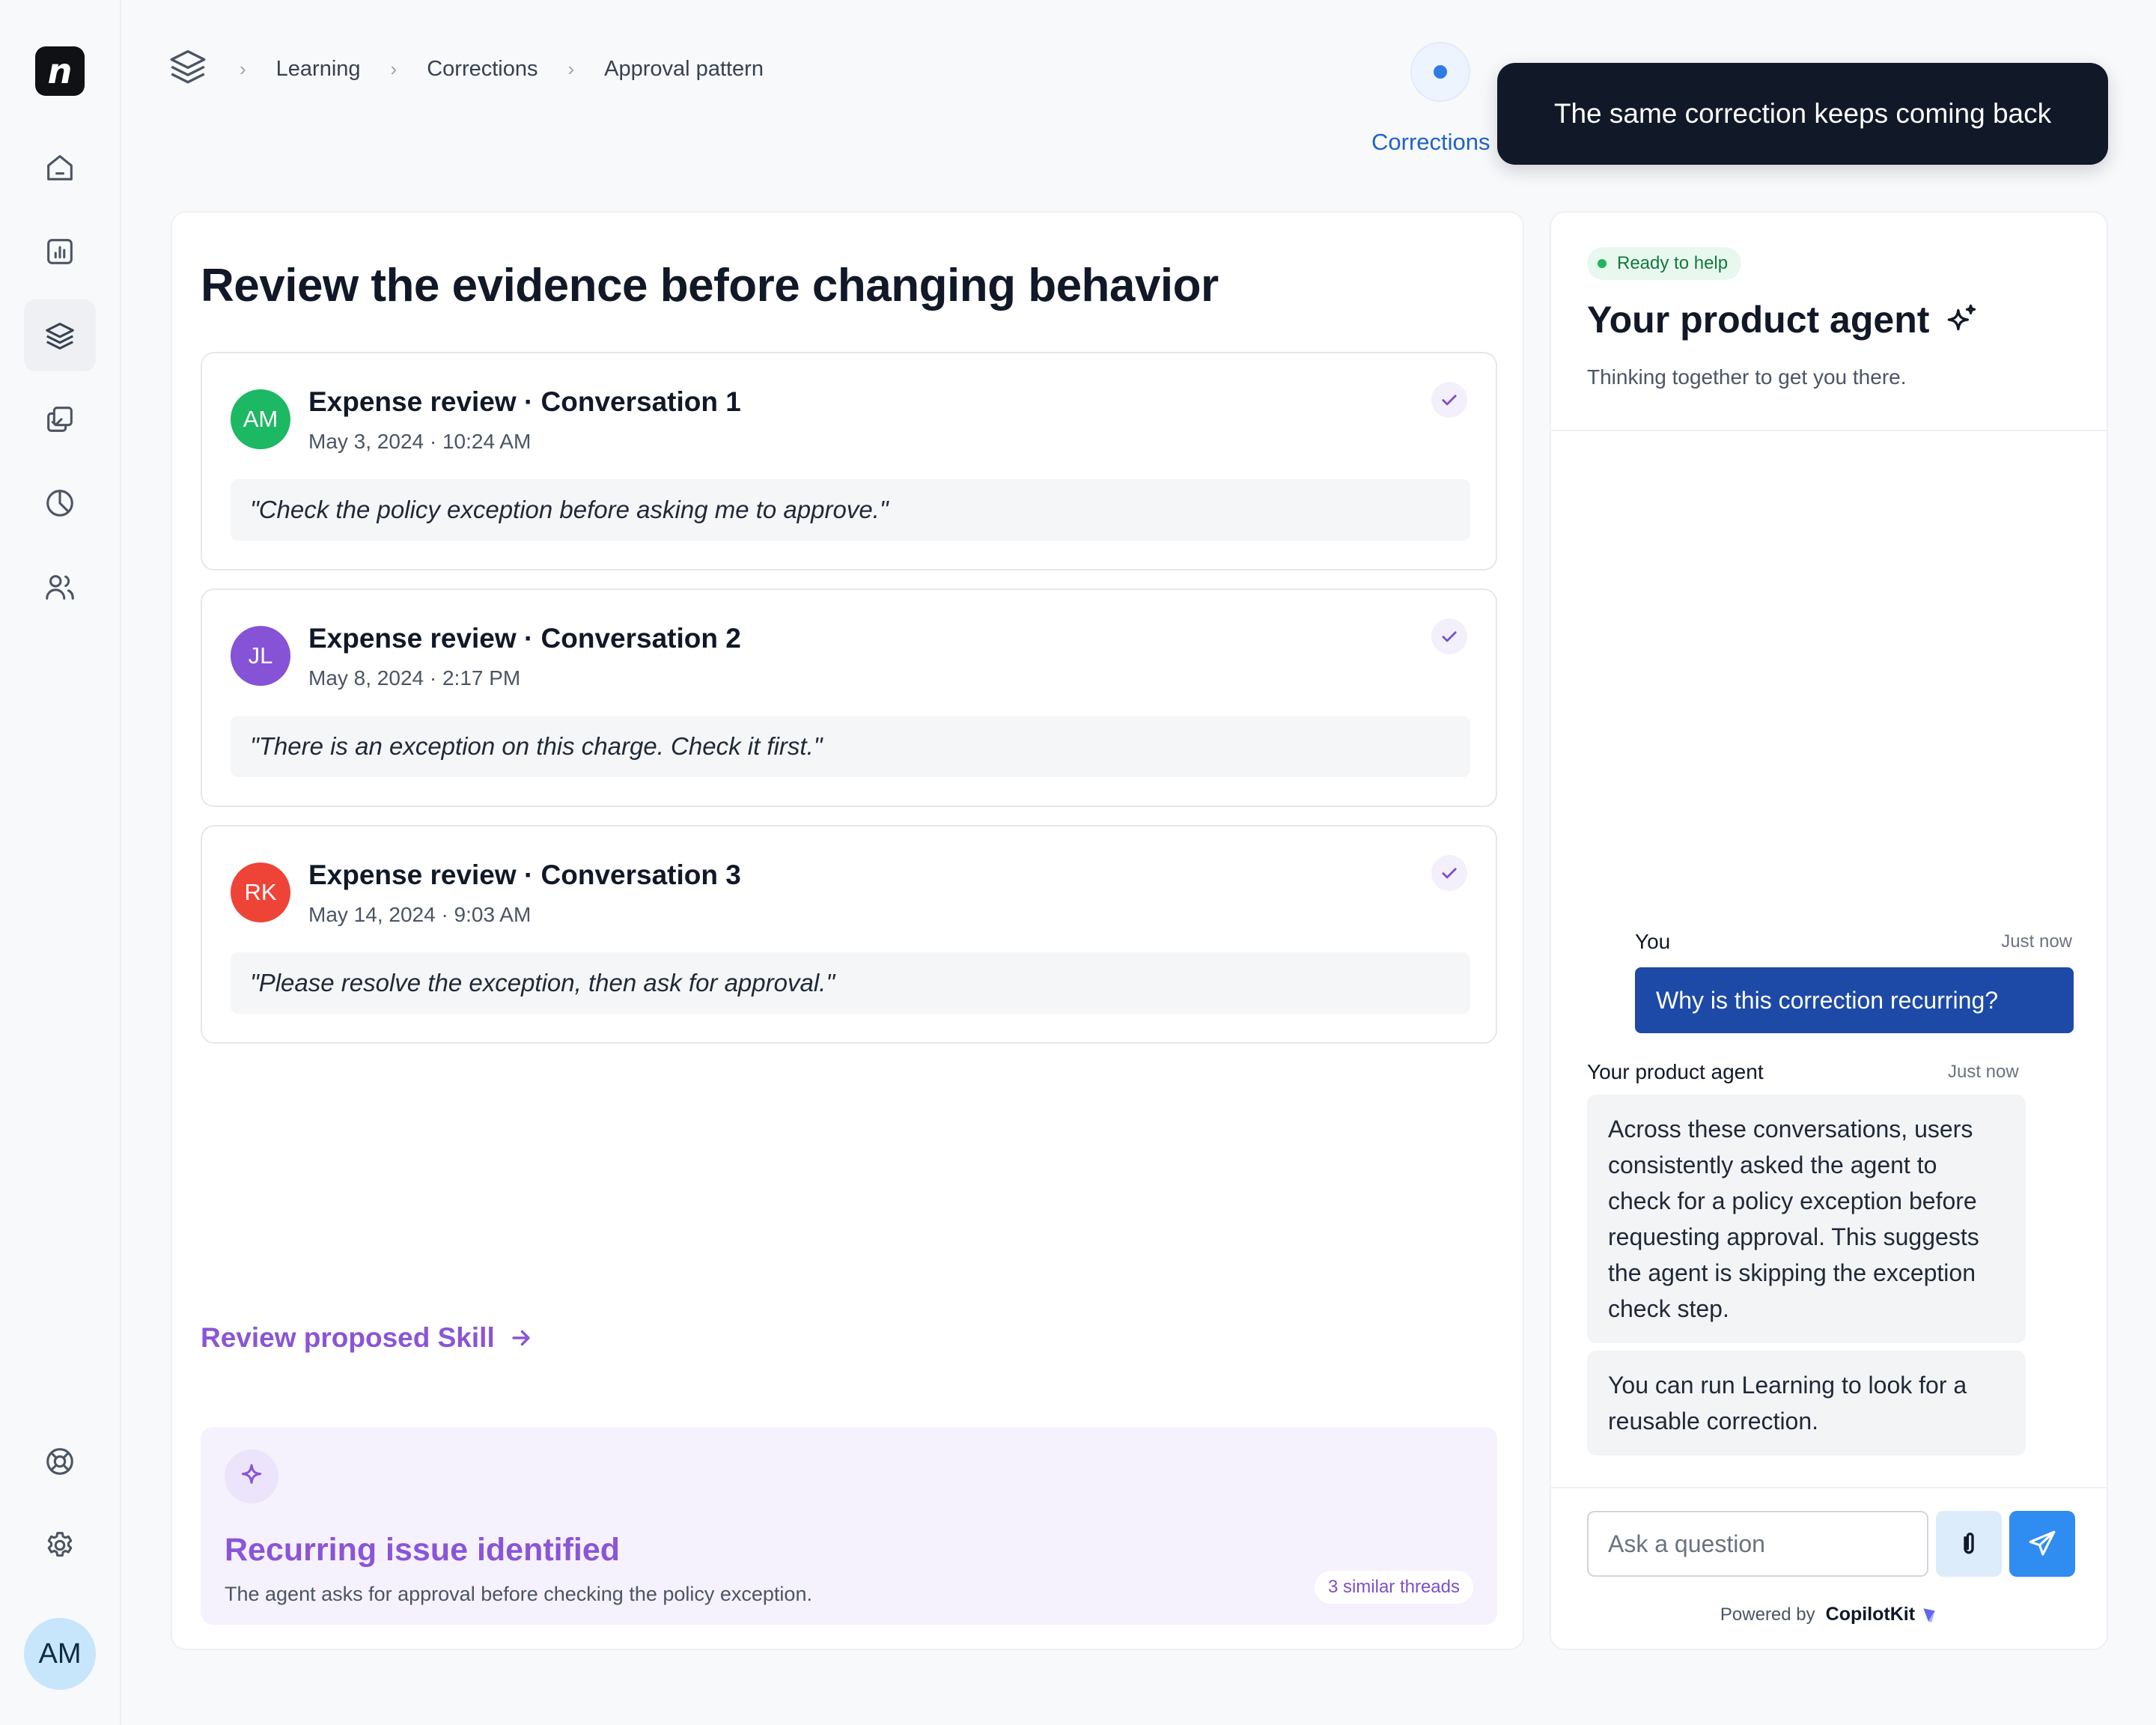 The height and width of the screenshot is (1725, 2156). What do you see at coordinates (348, 1337) in the screenshot?
I see `review-link-label: Review proposed Skill` at bounding box center [348, 1337].